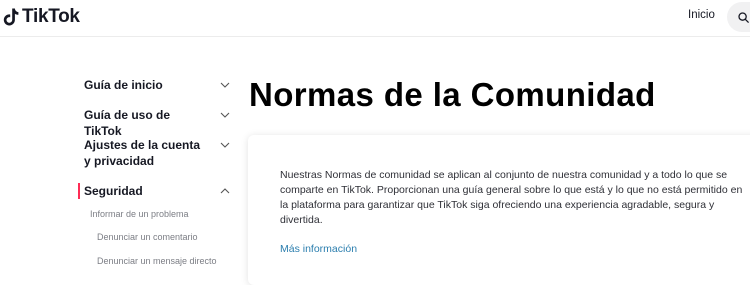 This screenshot has width=750, height=285. Describe the element at coordinates (127, 123) in the screenshot. I see `sidebar-item-label: Guía de uso de TikTok` at that location.